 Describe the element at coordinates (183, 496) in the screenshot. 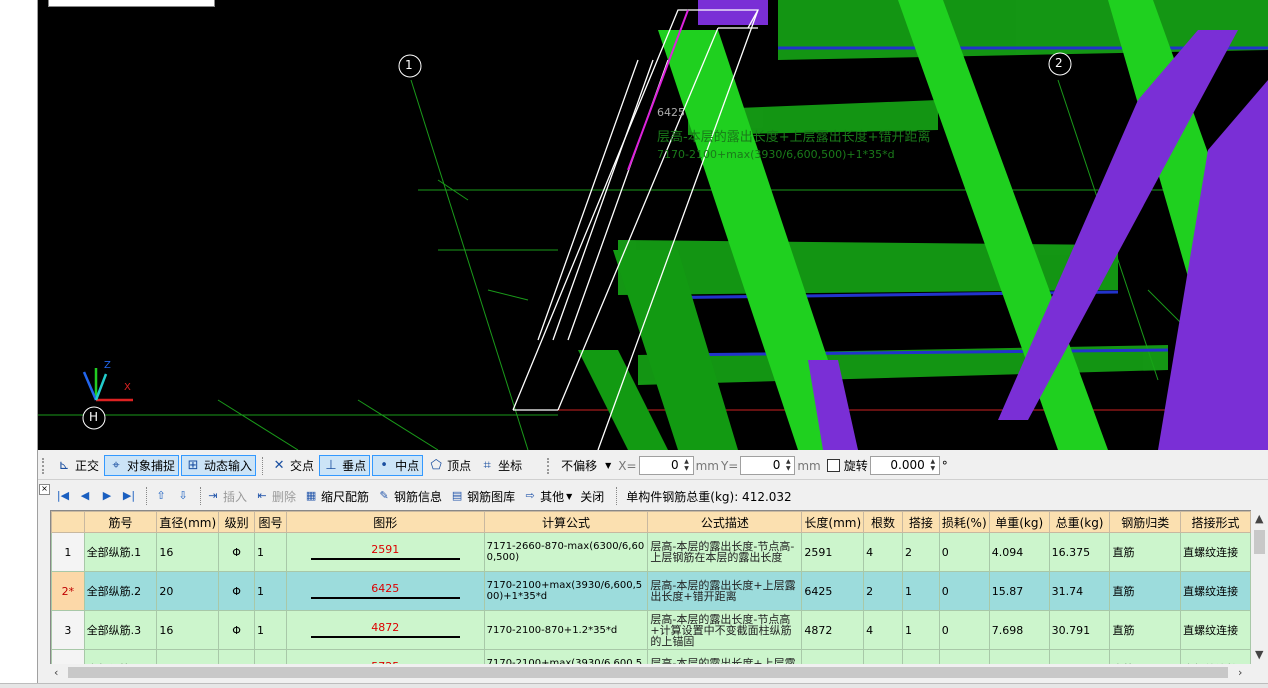

I see `move-down-icon: ⇩` at that location.